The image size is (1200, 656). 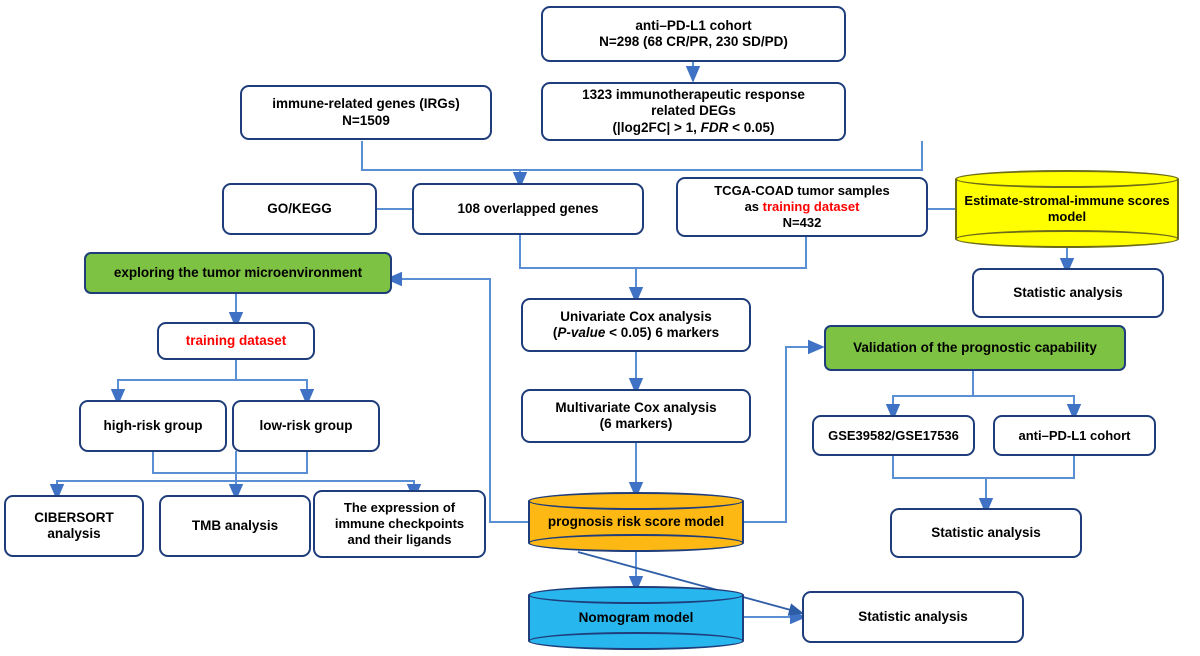 I want to click on estimate-line1: Estimate-stromal-immune scores, so click(x=1067, y=201).